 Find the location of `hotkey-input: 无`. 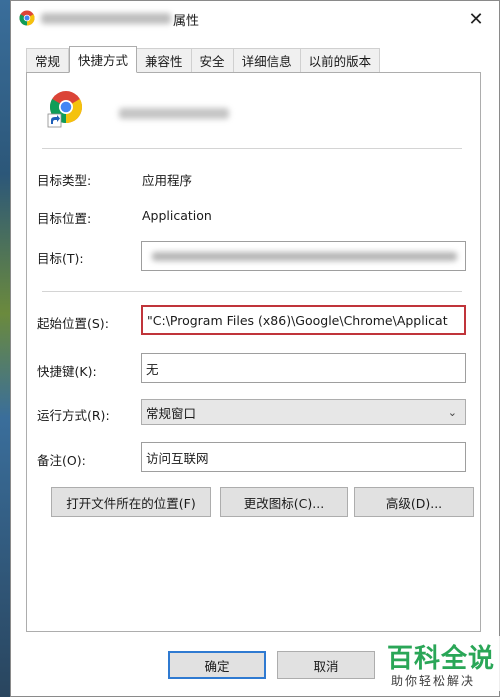

hotkey-input: 无 is located at coordinates (303, 368).